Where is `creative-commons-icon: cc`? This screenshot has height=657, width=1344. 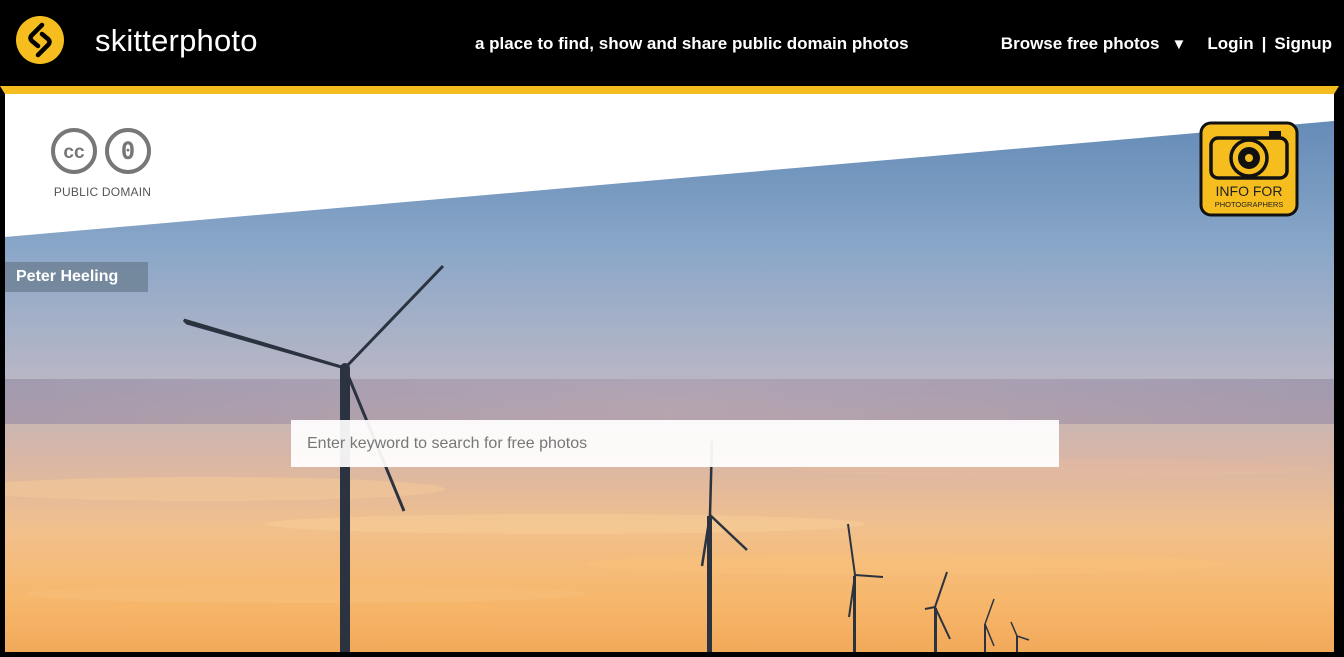
creative-commons-icon: cc is located at coordinates (74, 151).